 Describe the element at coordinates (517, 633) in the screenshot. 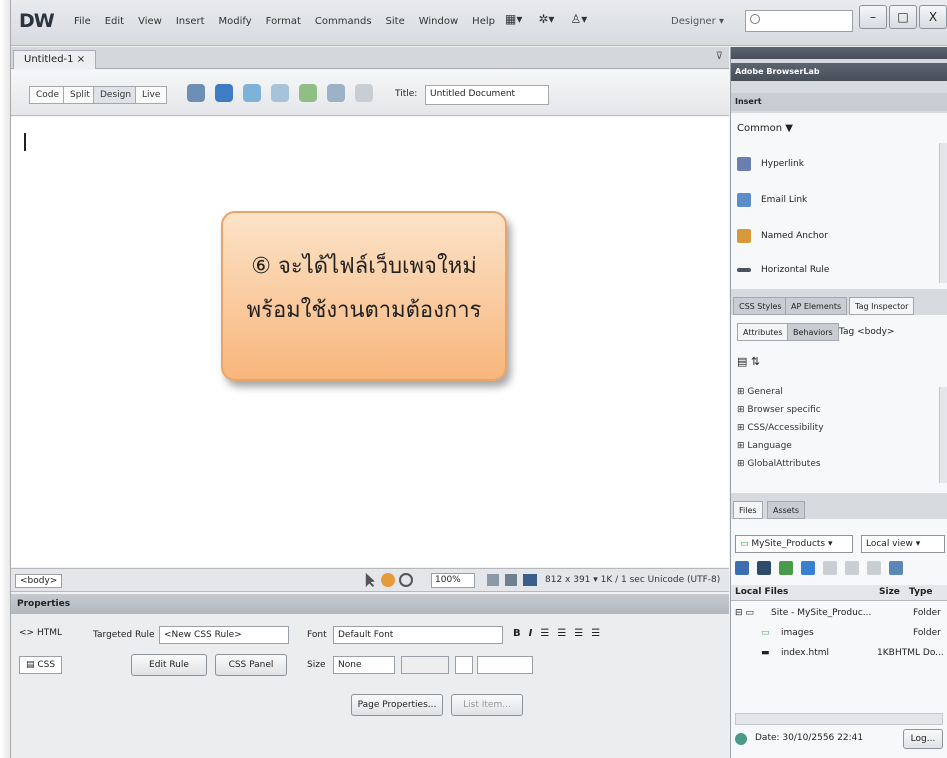

I see `bold-button: B` at that location.